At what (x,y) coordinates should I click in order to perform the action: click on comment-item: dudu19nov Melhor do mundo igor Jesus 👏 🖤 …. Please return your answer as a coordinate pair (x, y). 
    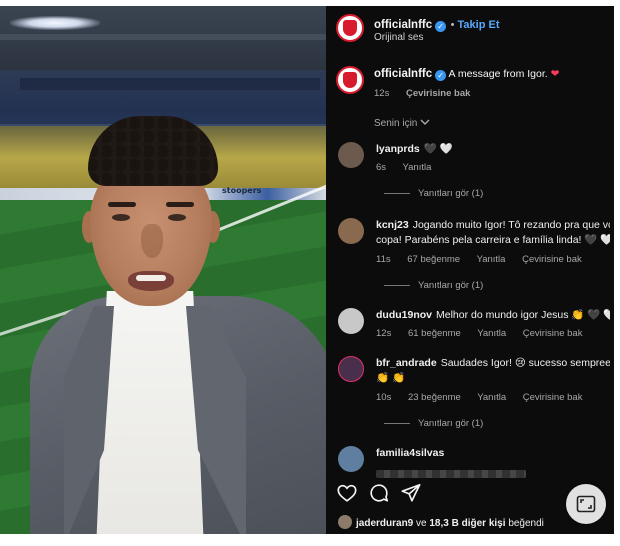
    Looking at the image, I should click on (470, 326).